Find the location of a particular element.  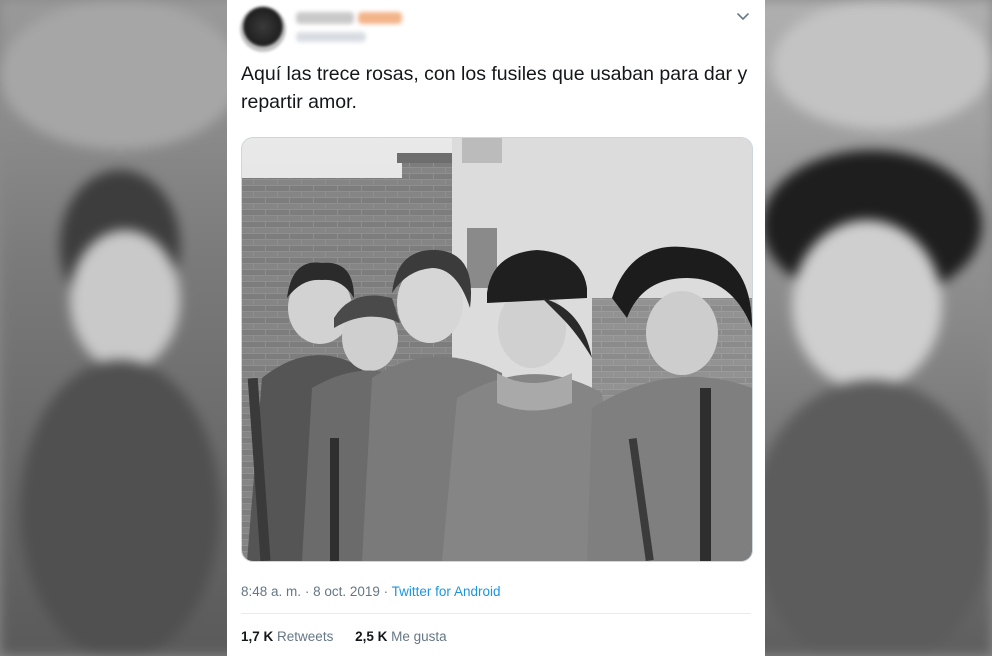

likes-label: Me gusta is located at coordinates (419, 636).